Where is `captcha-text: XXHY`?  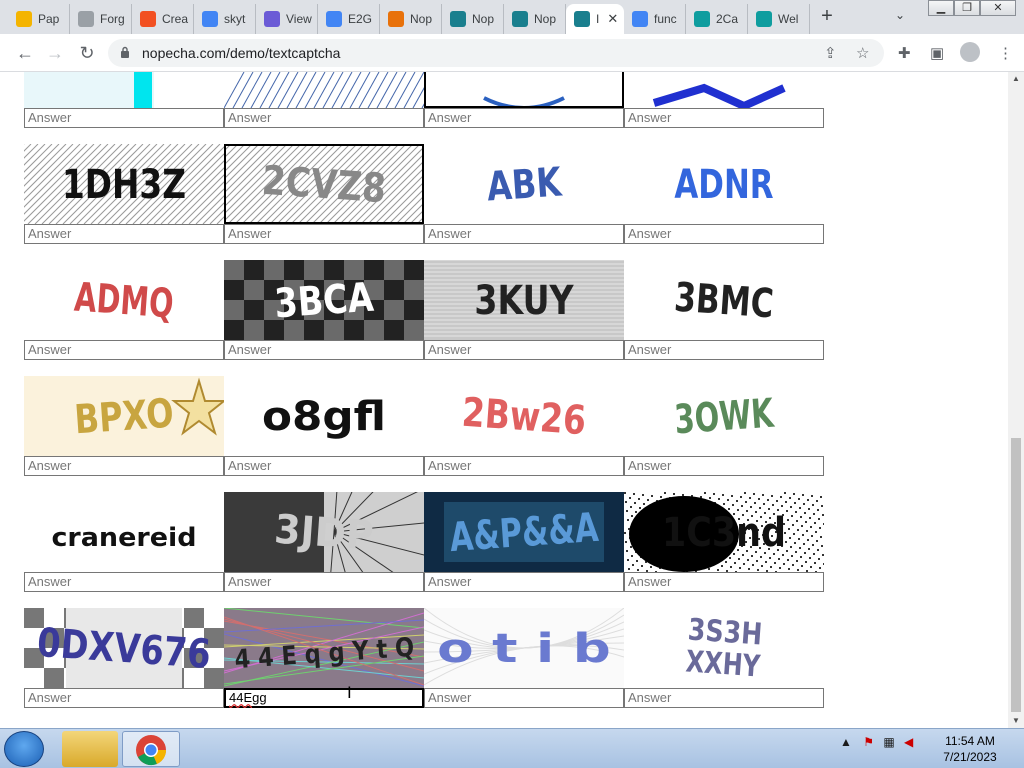 captcha-text: XXHY is located at coordinates (724, 664).